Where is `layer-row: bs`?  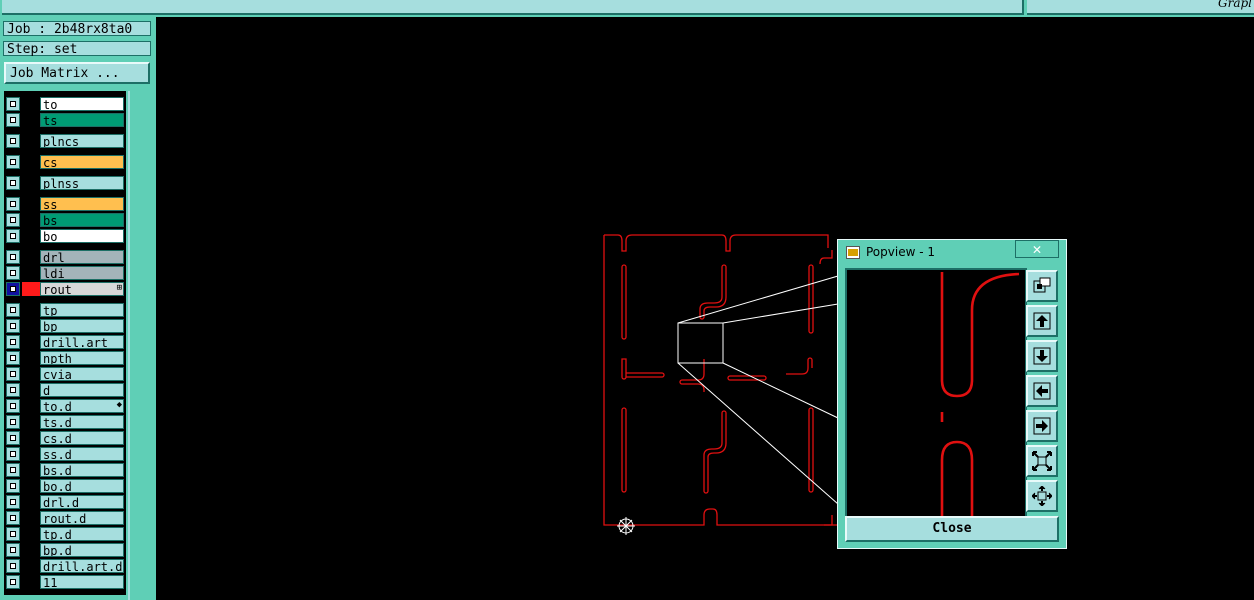
layer-row: bs is located at coordinates (65, 220).